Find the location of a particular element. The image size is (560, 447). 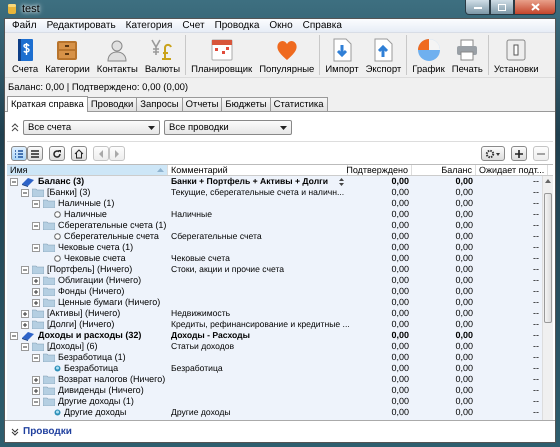

caret-icon is located at coordinates (283, 128).